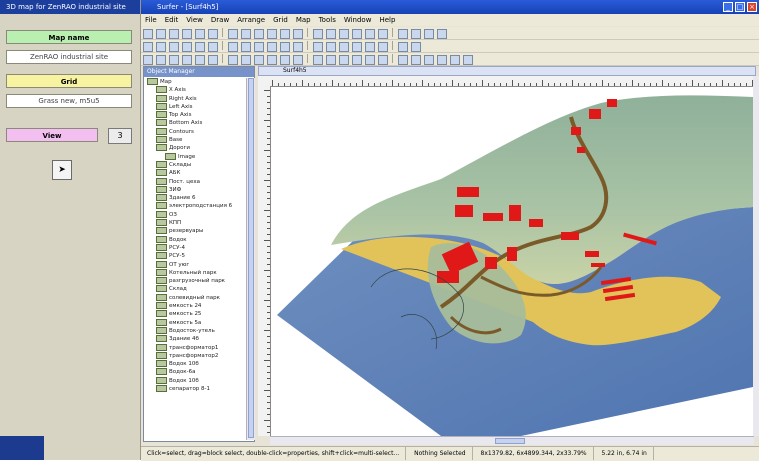  What do you see at coordinates (195, 355) in the screenshot?
I see `layer-item: трансформатор2` at bounding box center [195, 355].